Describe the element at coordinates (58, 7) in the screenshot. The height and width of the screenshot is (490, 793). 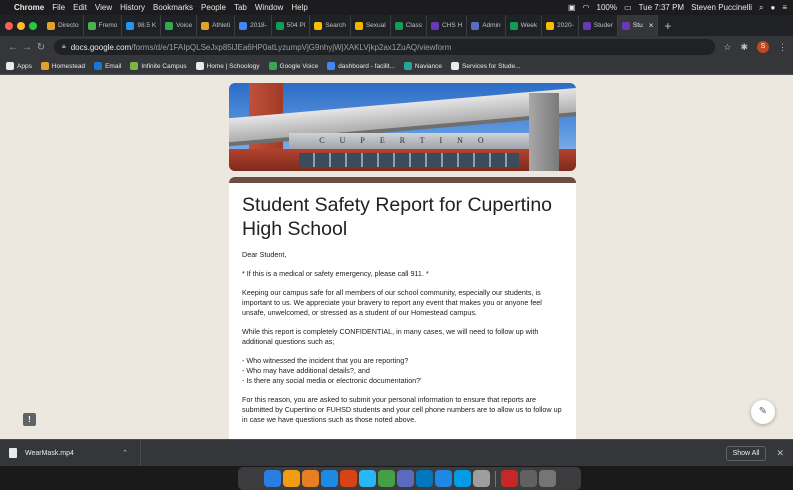
I see `menu-file: File` at that location.